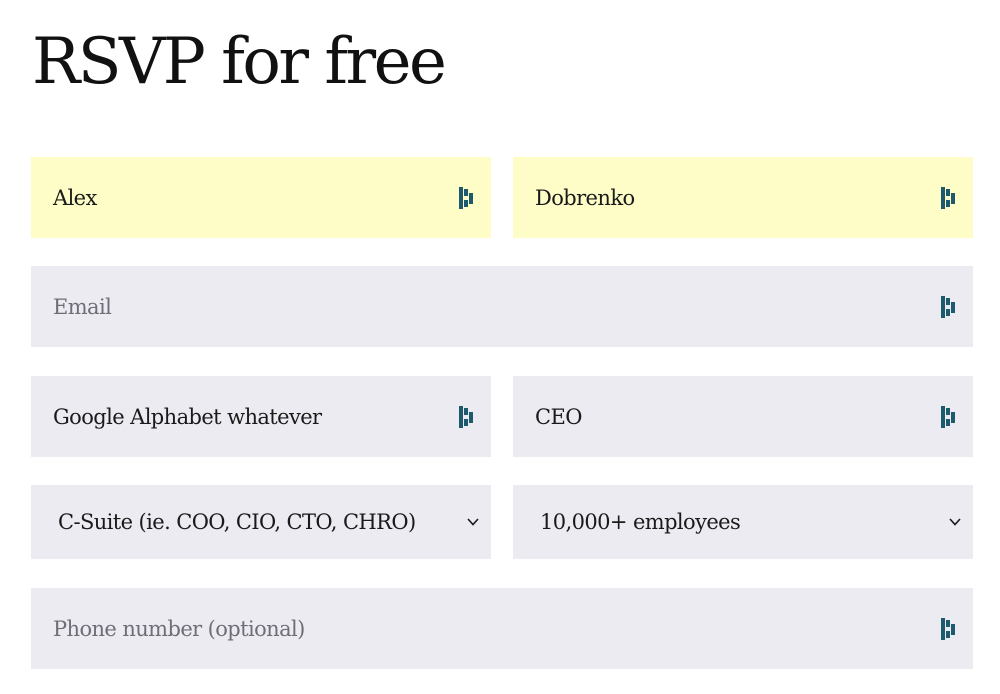 The height and width of the screenshot is (694, 1000). I want to click on email-field: Email, so click(502, 306).